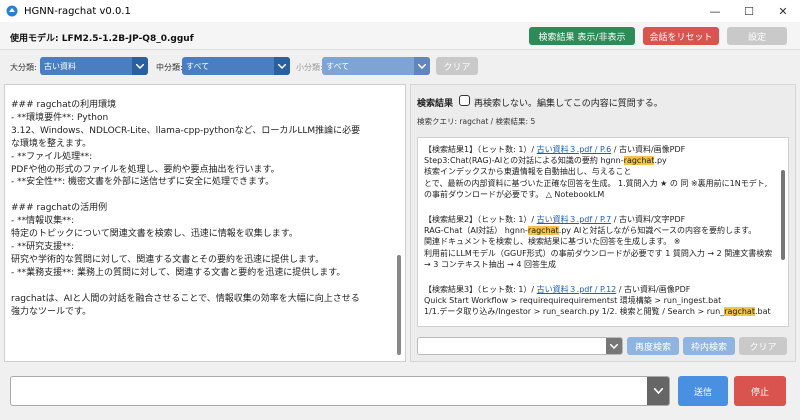 This screenshot has width=800, height=420. Describe the element at coordinates (574, 149) in the screenshot. I see `result-link: 古い資料３.pdf / P.6` at that location.